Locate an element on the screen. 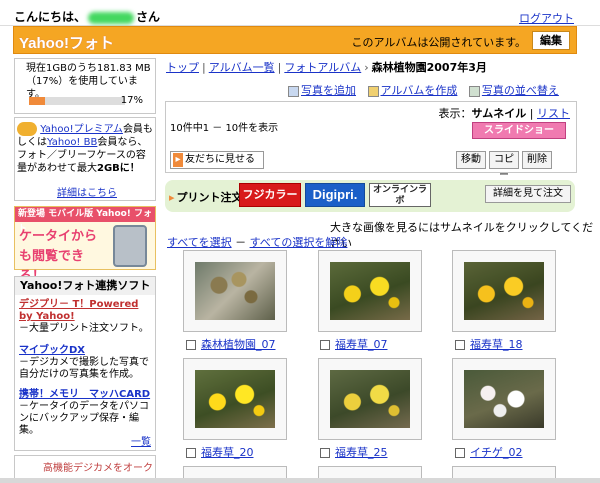 The height and width of the screenshot is (483, 600). selection-links: すべてを選択 － すべての選択を解除 is located at coordinates (257, 242).